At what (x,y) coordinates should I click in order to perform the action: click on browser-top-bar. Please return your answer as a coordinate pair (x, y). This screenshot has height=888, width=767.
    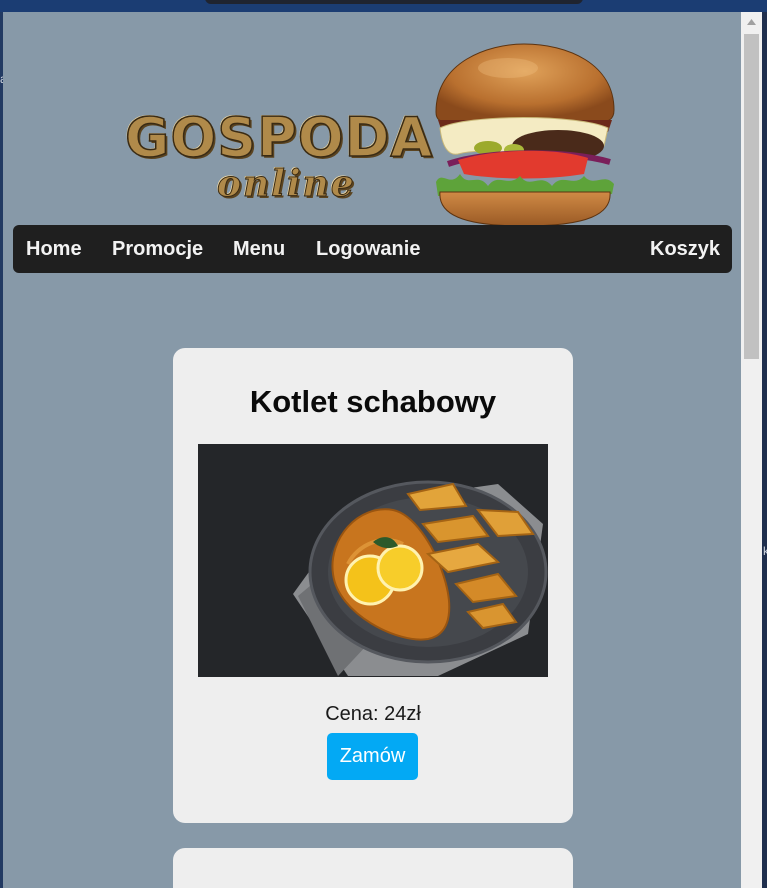
    Looking at the image, I should click on (383, 6).